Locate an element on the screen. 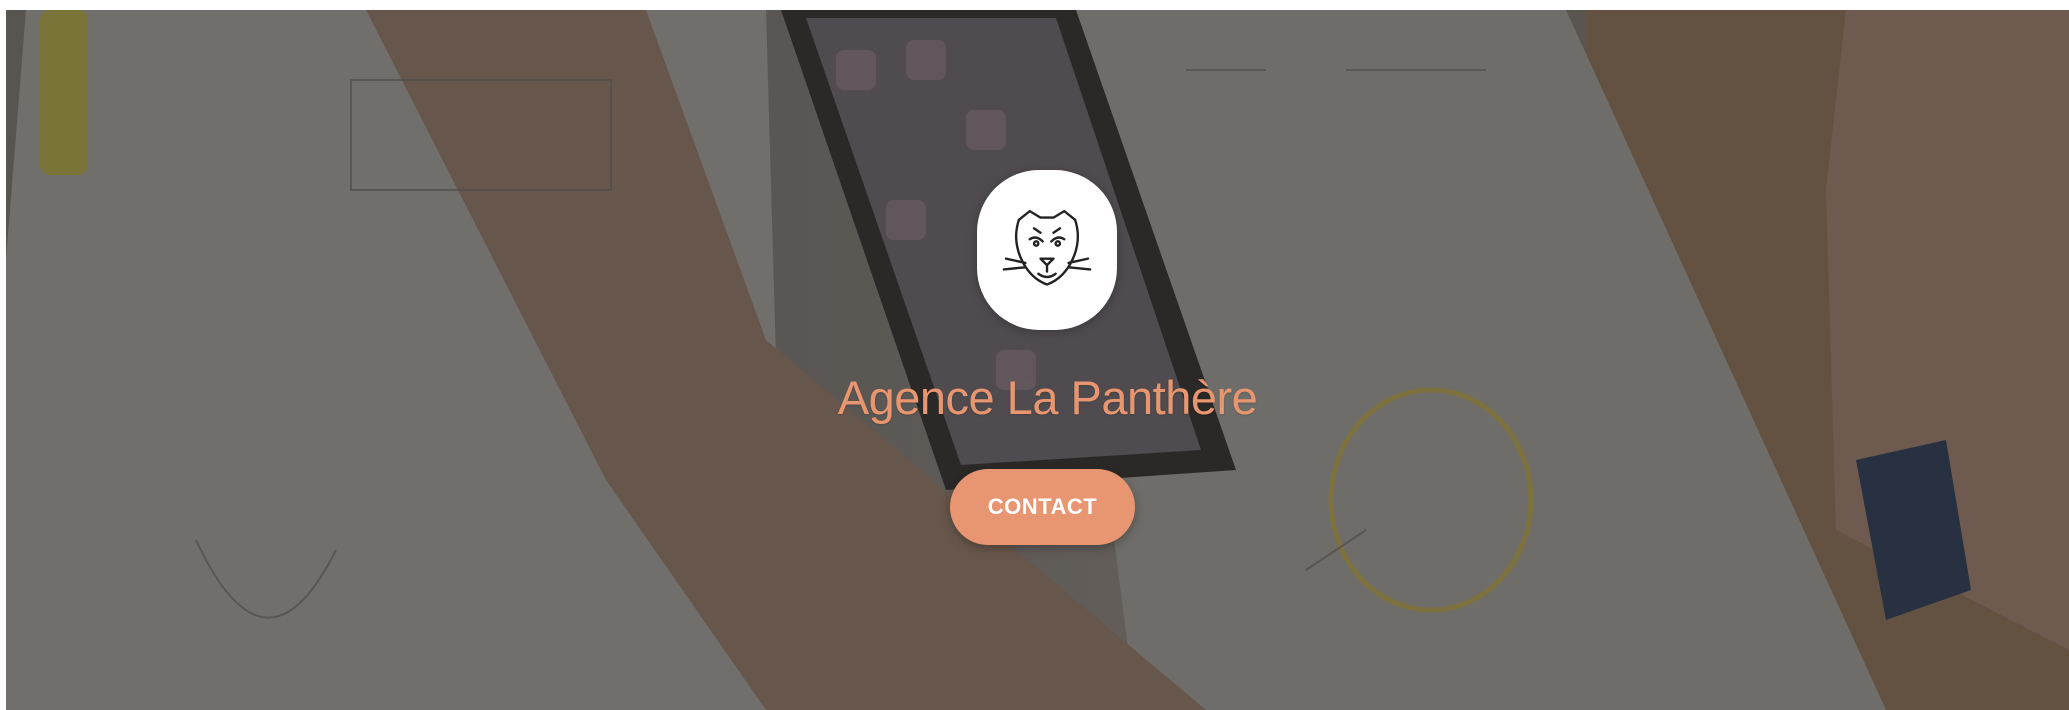 The width and height of the screenshot is (2069, 710). logo-badge is located at coordinates (1047, 250).